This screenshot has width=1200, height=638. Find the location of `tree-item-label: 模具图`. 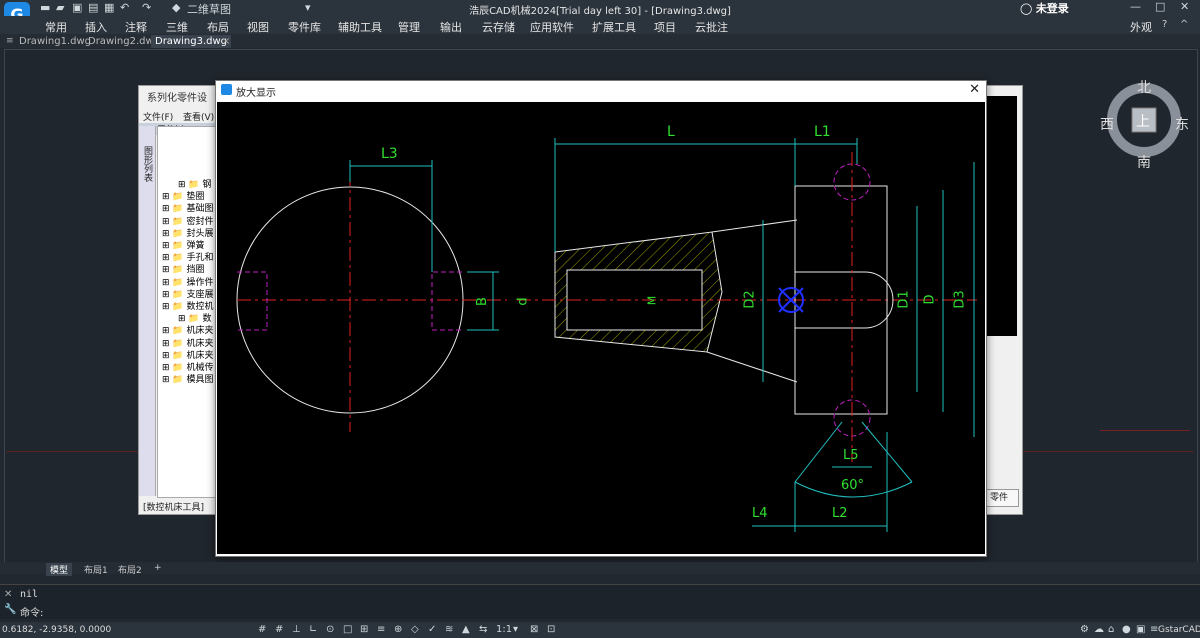

tree-item-label: 模具图 is located at coordinates (200, 380).